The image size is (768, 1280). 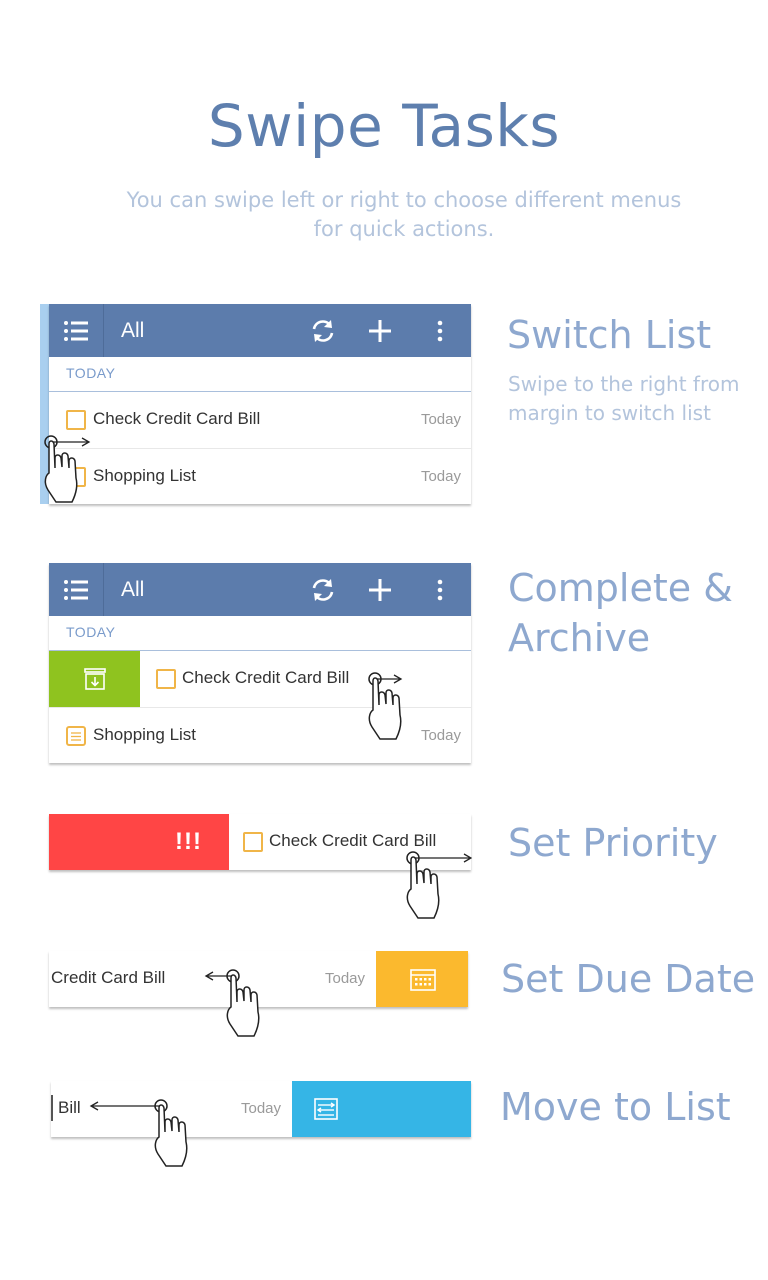 What do you see at coordinates (615, 1107) in the screenshot?
I see `feature-title-move-to-list: Move to List` at bounding box center [615, 1107].